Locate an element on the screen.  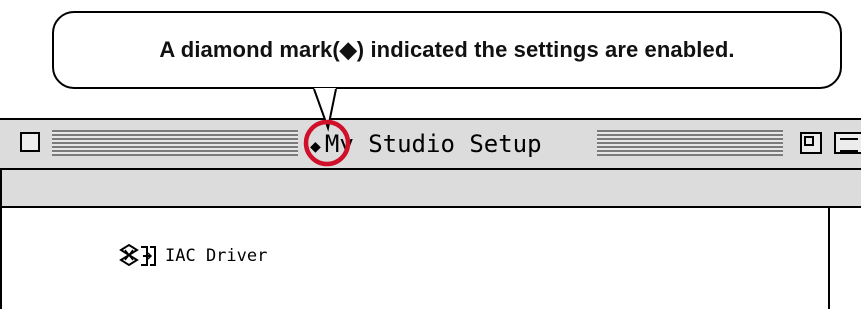
window-title: ◆ My Studio Setup is located at coordinates (426, 144).